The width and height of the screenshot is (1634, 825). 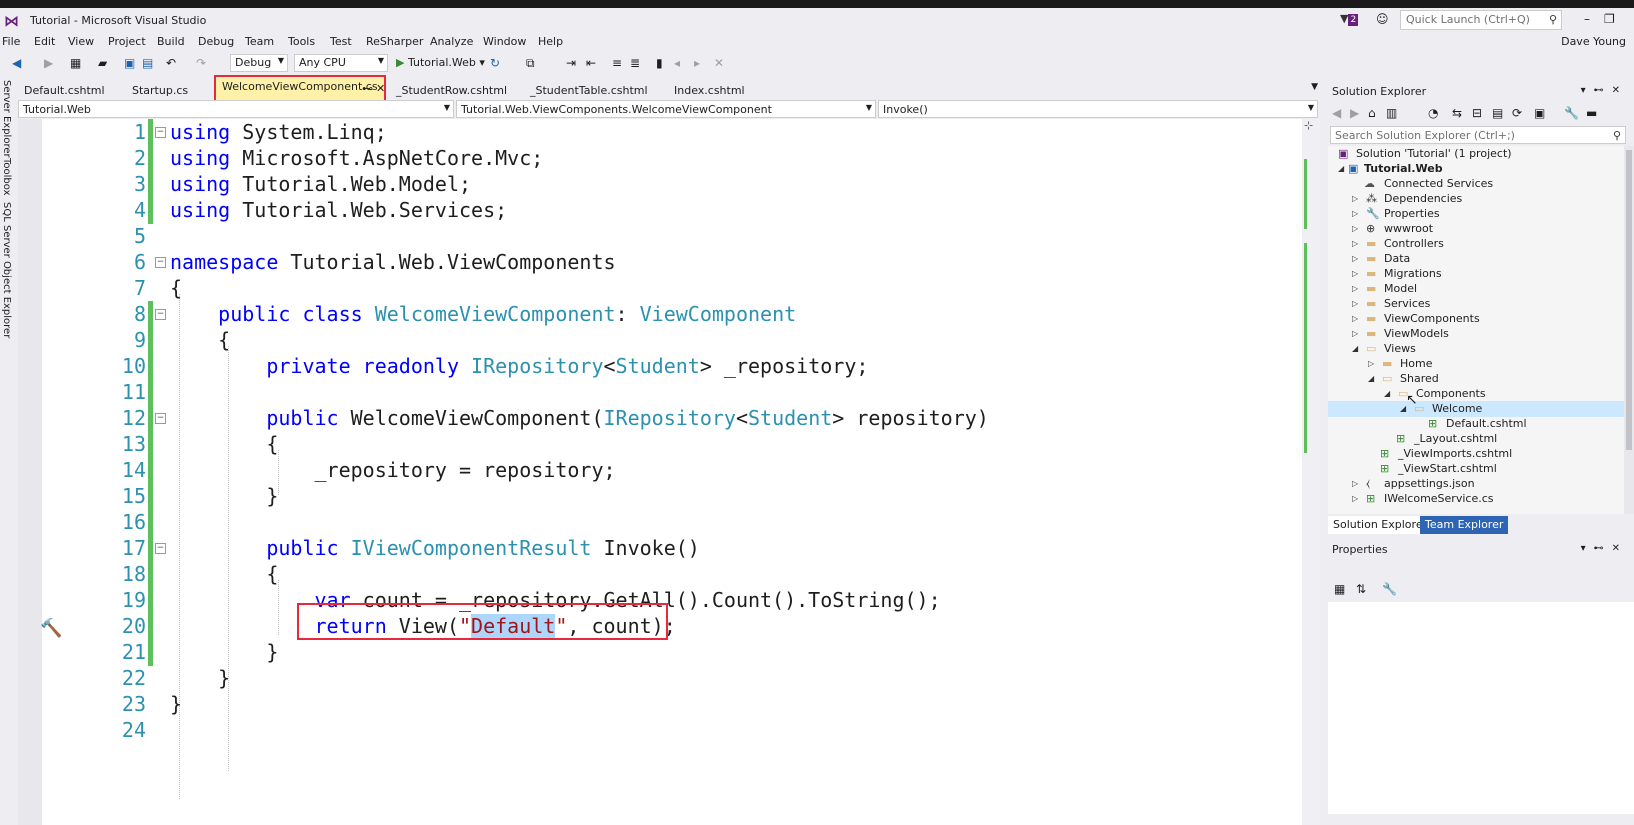 I want to click on tab-studenttable-cshtml: _StudentTable.cshtml, so click(x=589, y=90).